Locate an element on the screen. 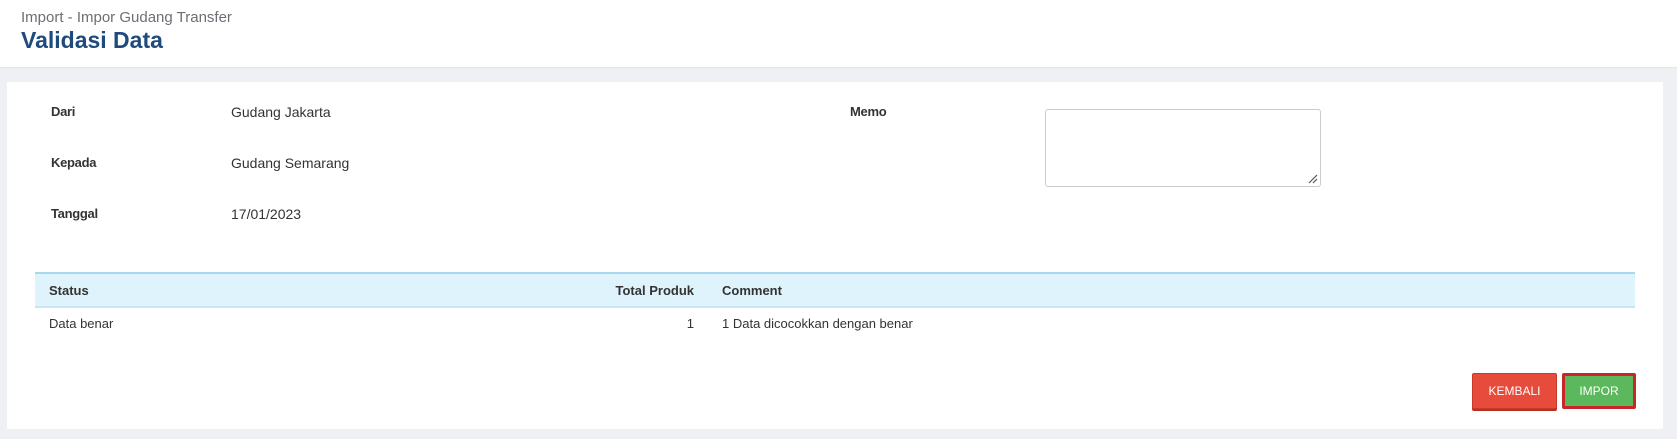 This screenshot has width=1677, height=439. from-value: Gudang Jakarta is located at coordinates (281, 112).